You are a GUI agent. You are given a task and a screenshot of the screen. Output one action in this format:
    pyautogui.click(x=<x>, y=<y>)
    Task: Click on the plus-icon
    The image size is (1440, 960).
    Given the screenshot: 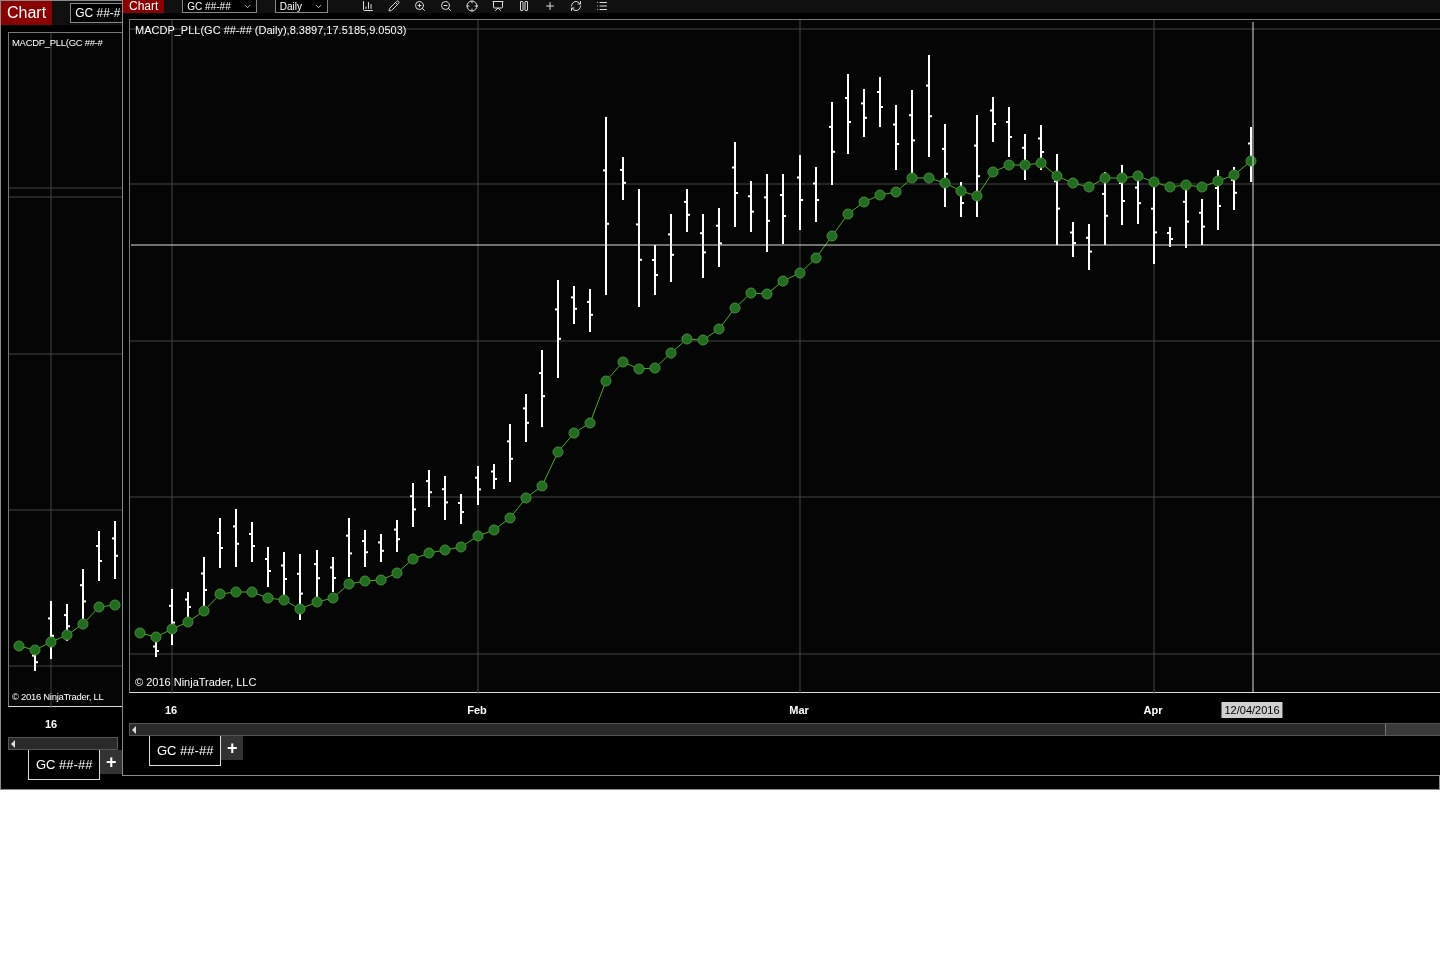 What is the action you would take?
    pyautogui.click(x=549, y=6)
    